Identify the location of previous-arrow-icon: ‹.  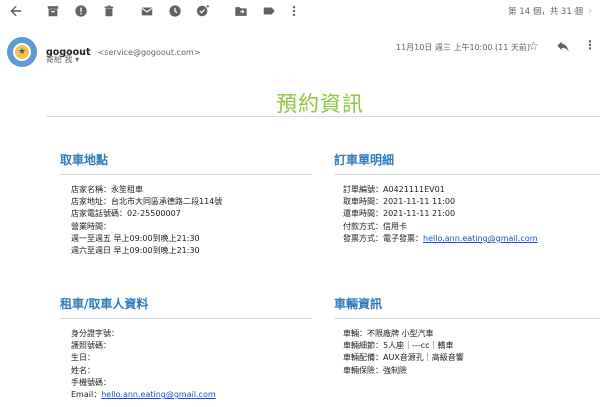
(575, 10).